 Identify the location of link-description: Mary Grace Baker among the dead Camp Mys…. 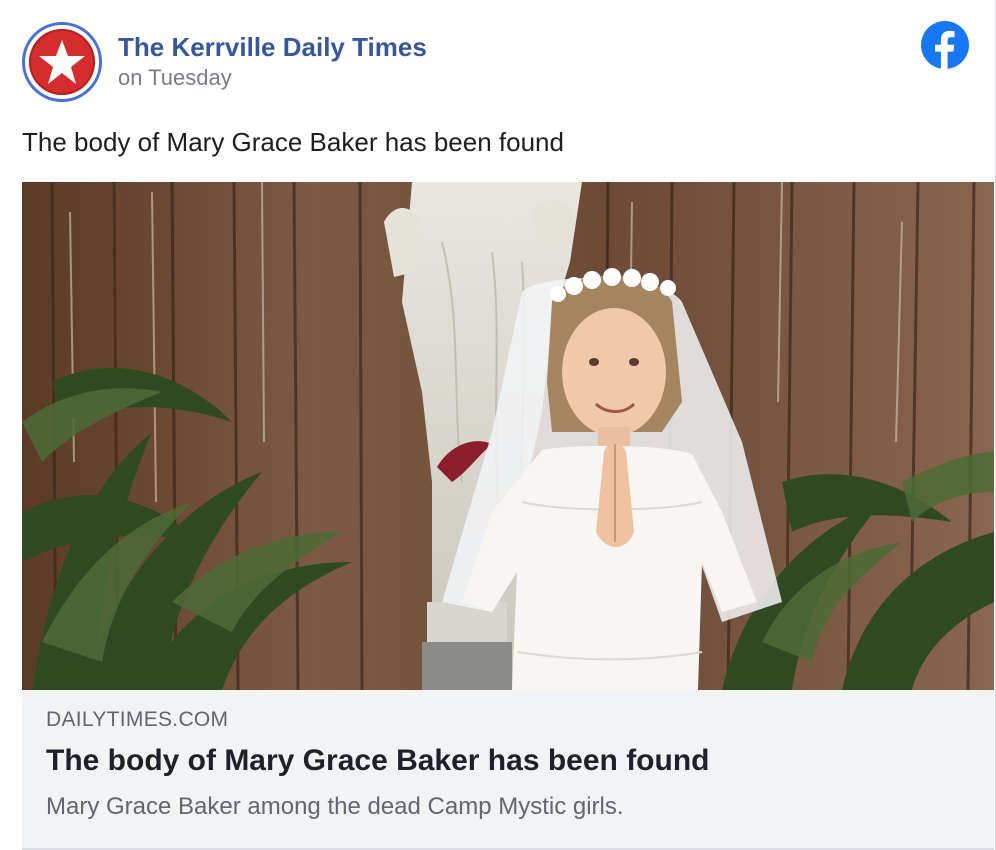
(335, 806).